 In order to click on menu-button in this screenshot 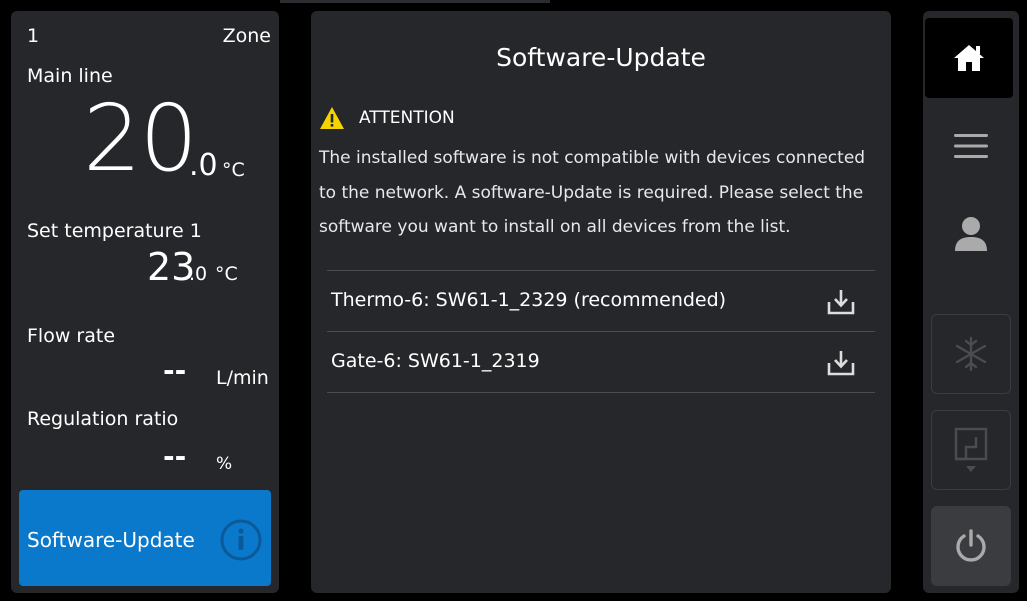, I will do `click(971, 146)`.